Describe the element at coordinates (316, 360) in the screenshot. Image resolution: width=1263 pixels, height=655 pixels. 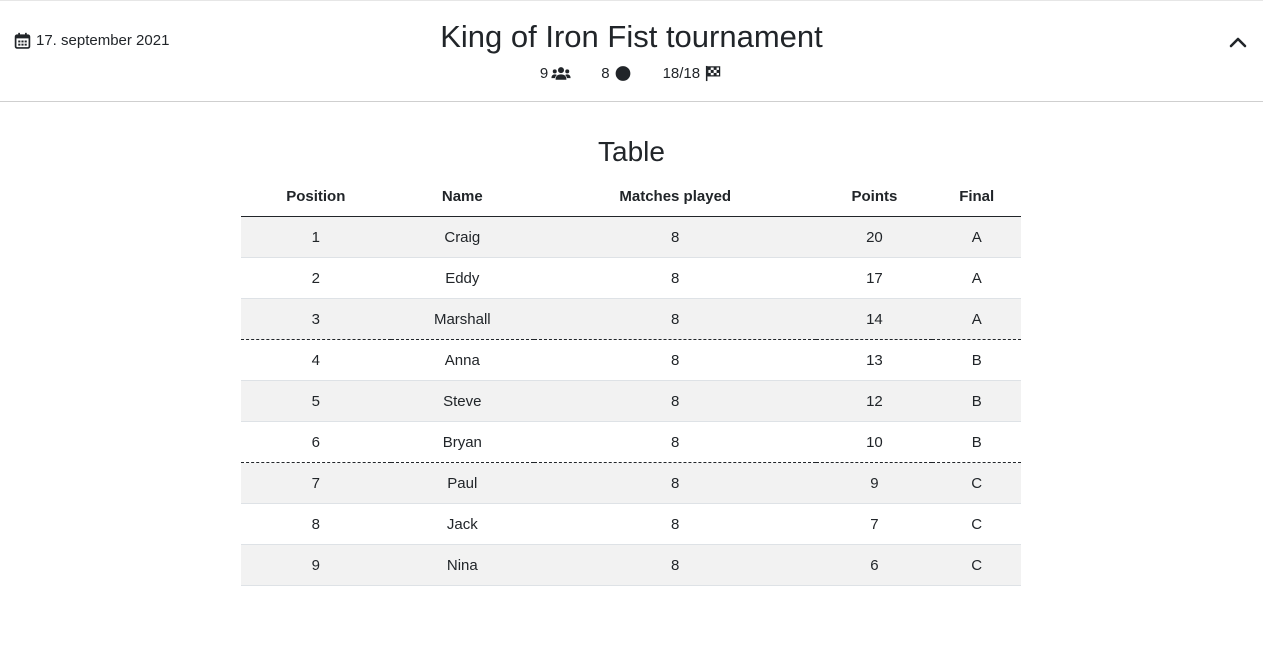
I see `position-cell: 4` at that location.